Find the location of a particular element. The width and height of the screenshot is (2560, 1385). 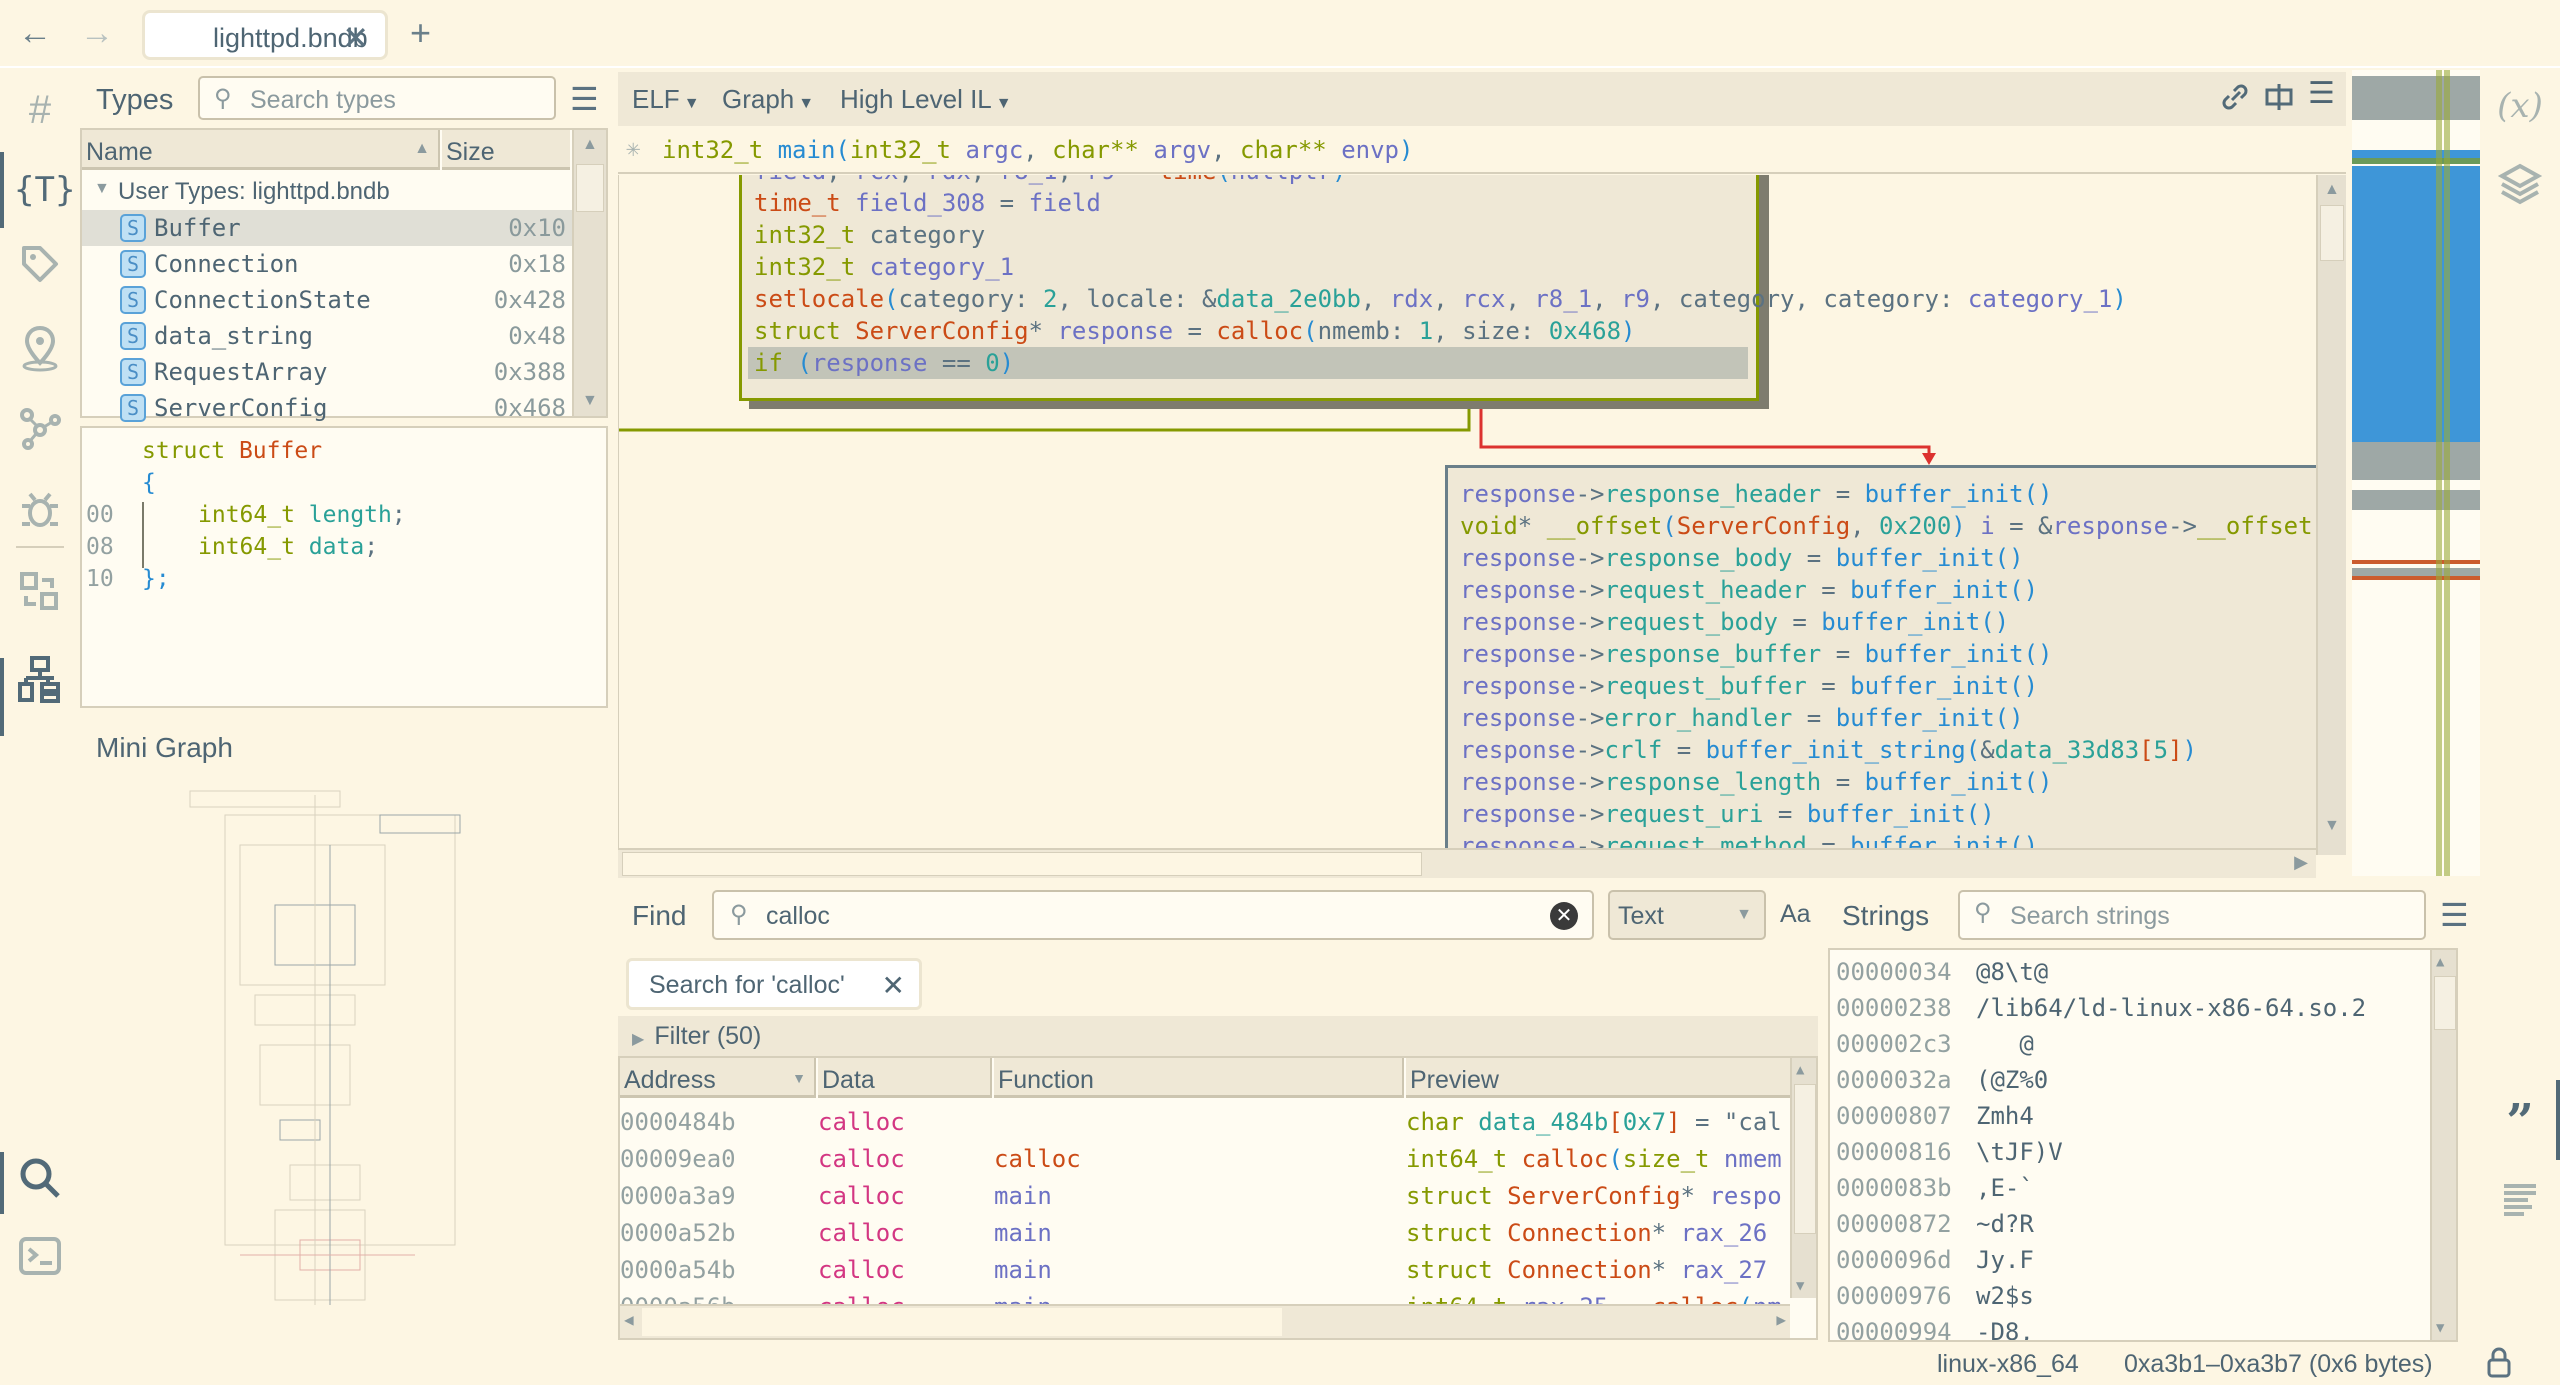

string-row: 00000807 Zmh4 is located at coordinates (2125, 1116).